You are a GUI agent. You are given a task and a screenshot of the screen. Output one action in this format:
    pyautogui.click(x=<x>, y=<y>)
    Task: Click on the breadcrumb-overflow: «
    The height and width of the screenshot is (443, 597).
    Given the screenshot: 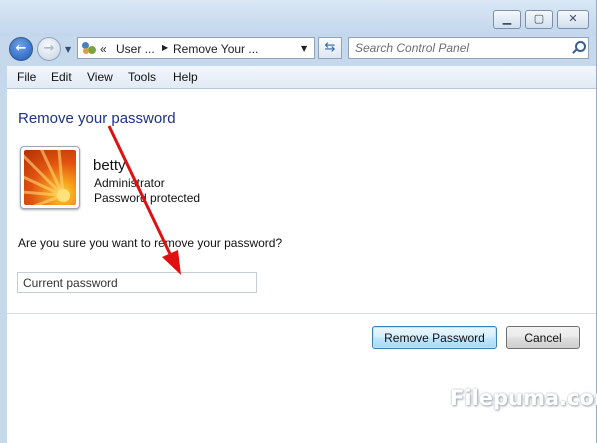 What is the action you would take?
    pyautogui.click(x=103, y=49)
    